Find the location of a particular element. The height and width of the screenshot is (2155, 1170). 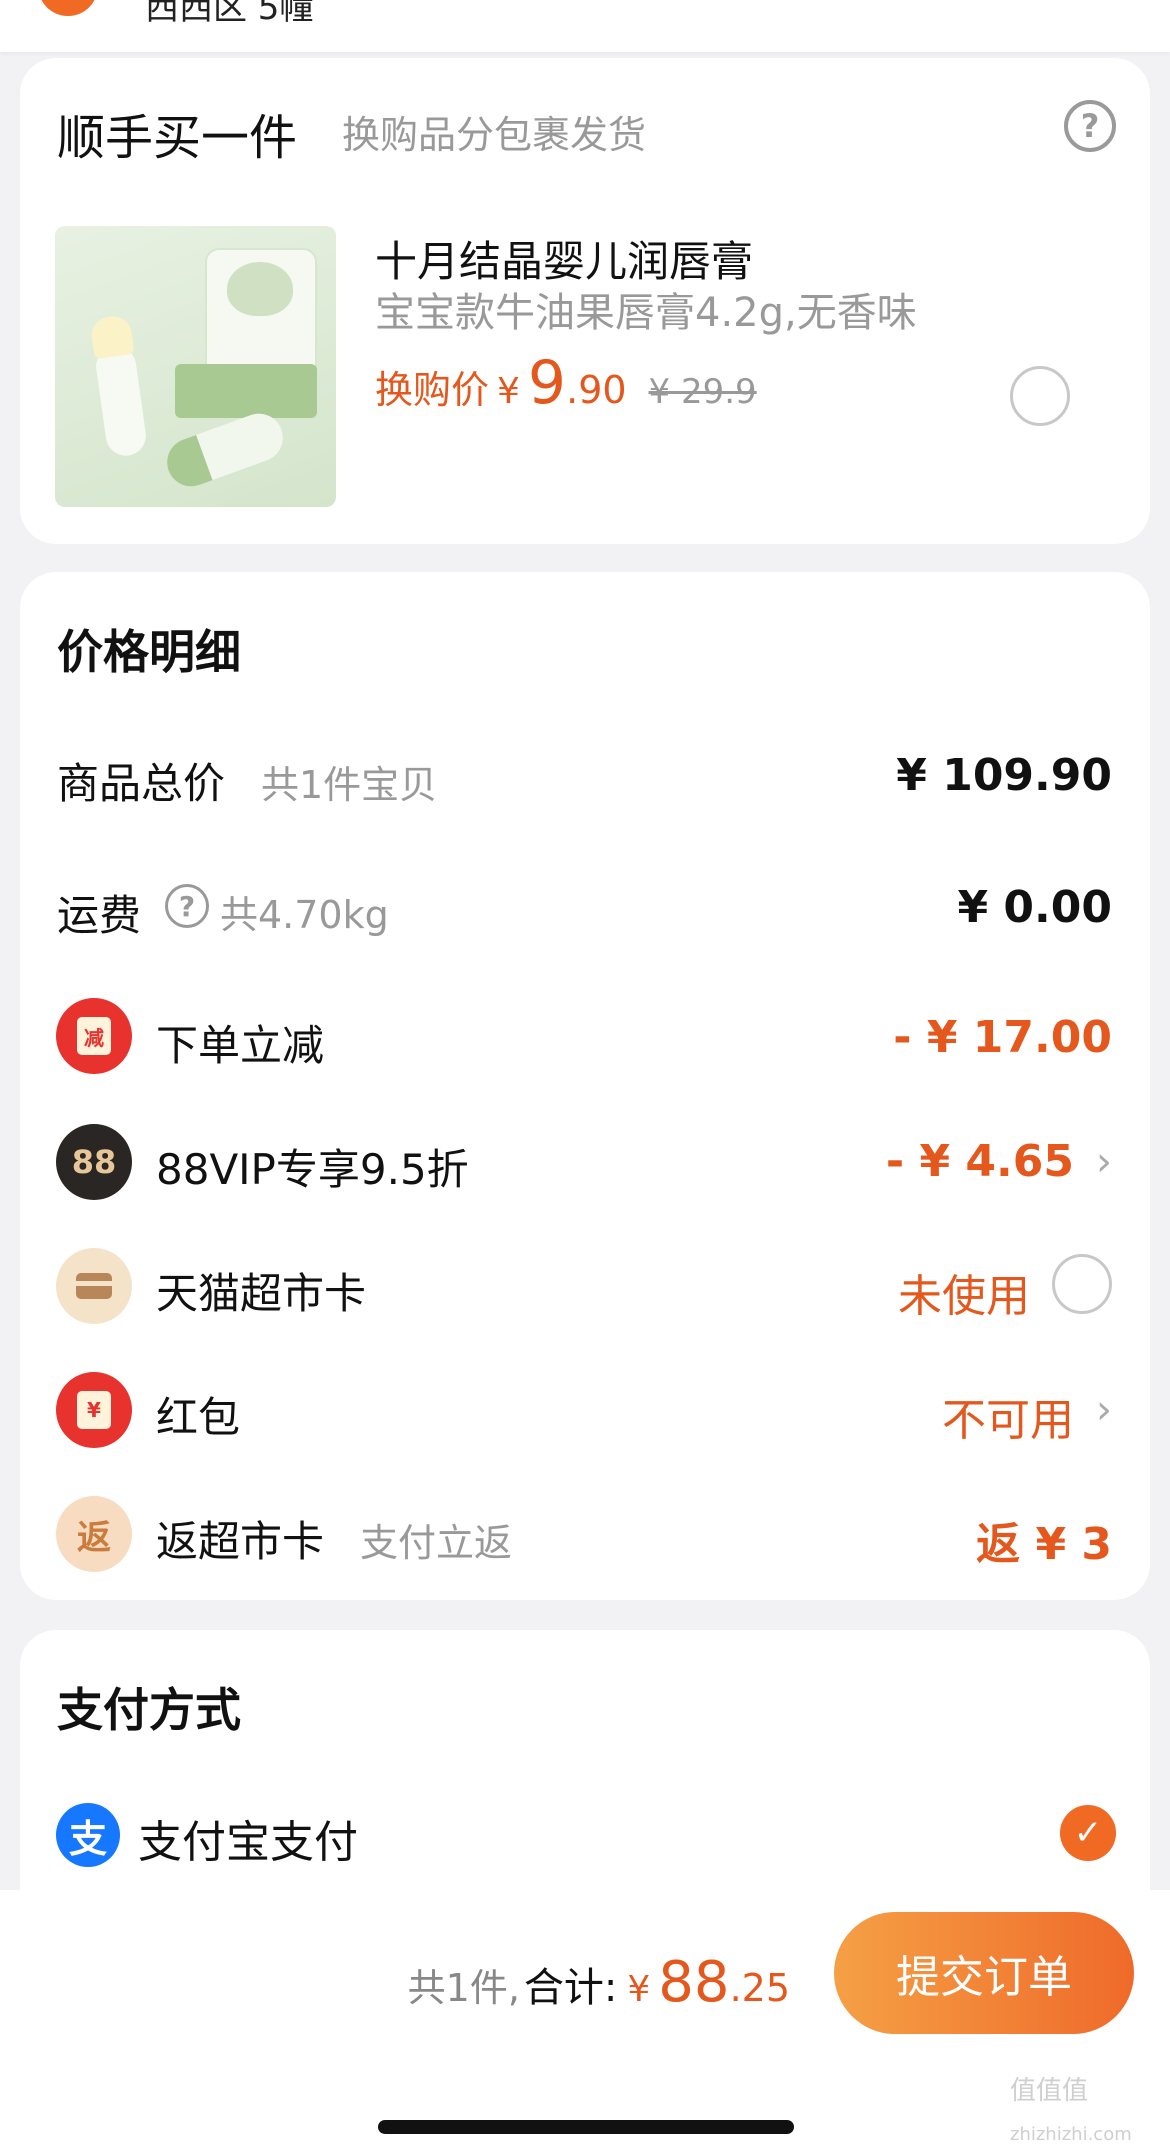

payment-title: 支付方式 is located at coordinates (149, 1710).